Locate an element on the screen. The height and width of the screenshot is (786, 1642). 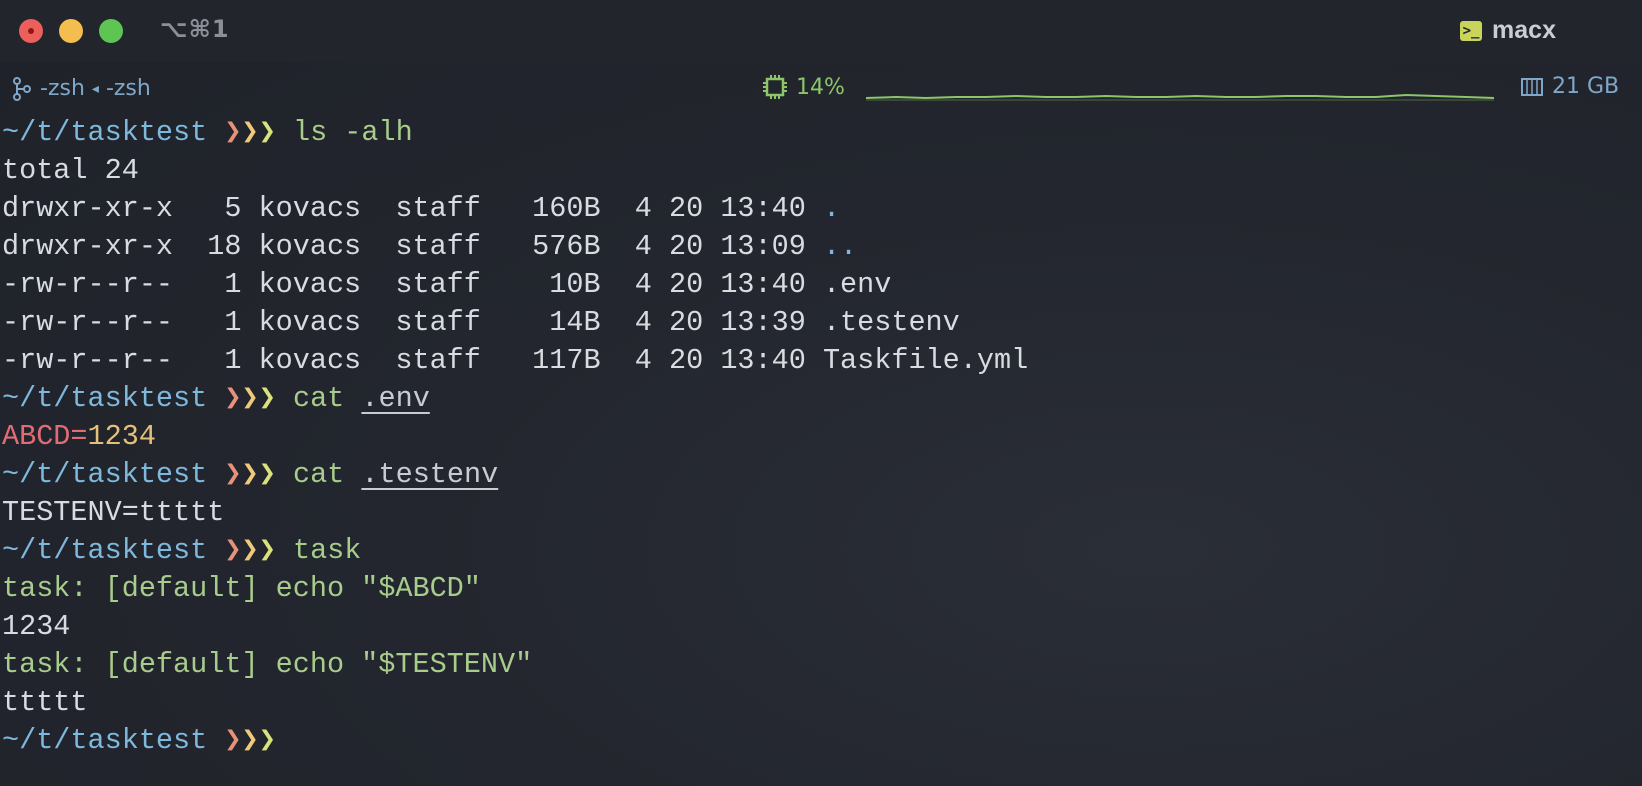
ls-file-name: . is located at coordinates (831, 208).